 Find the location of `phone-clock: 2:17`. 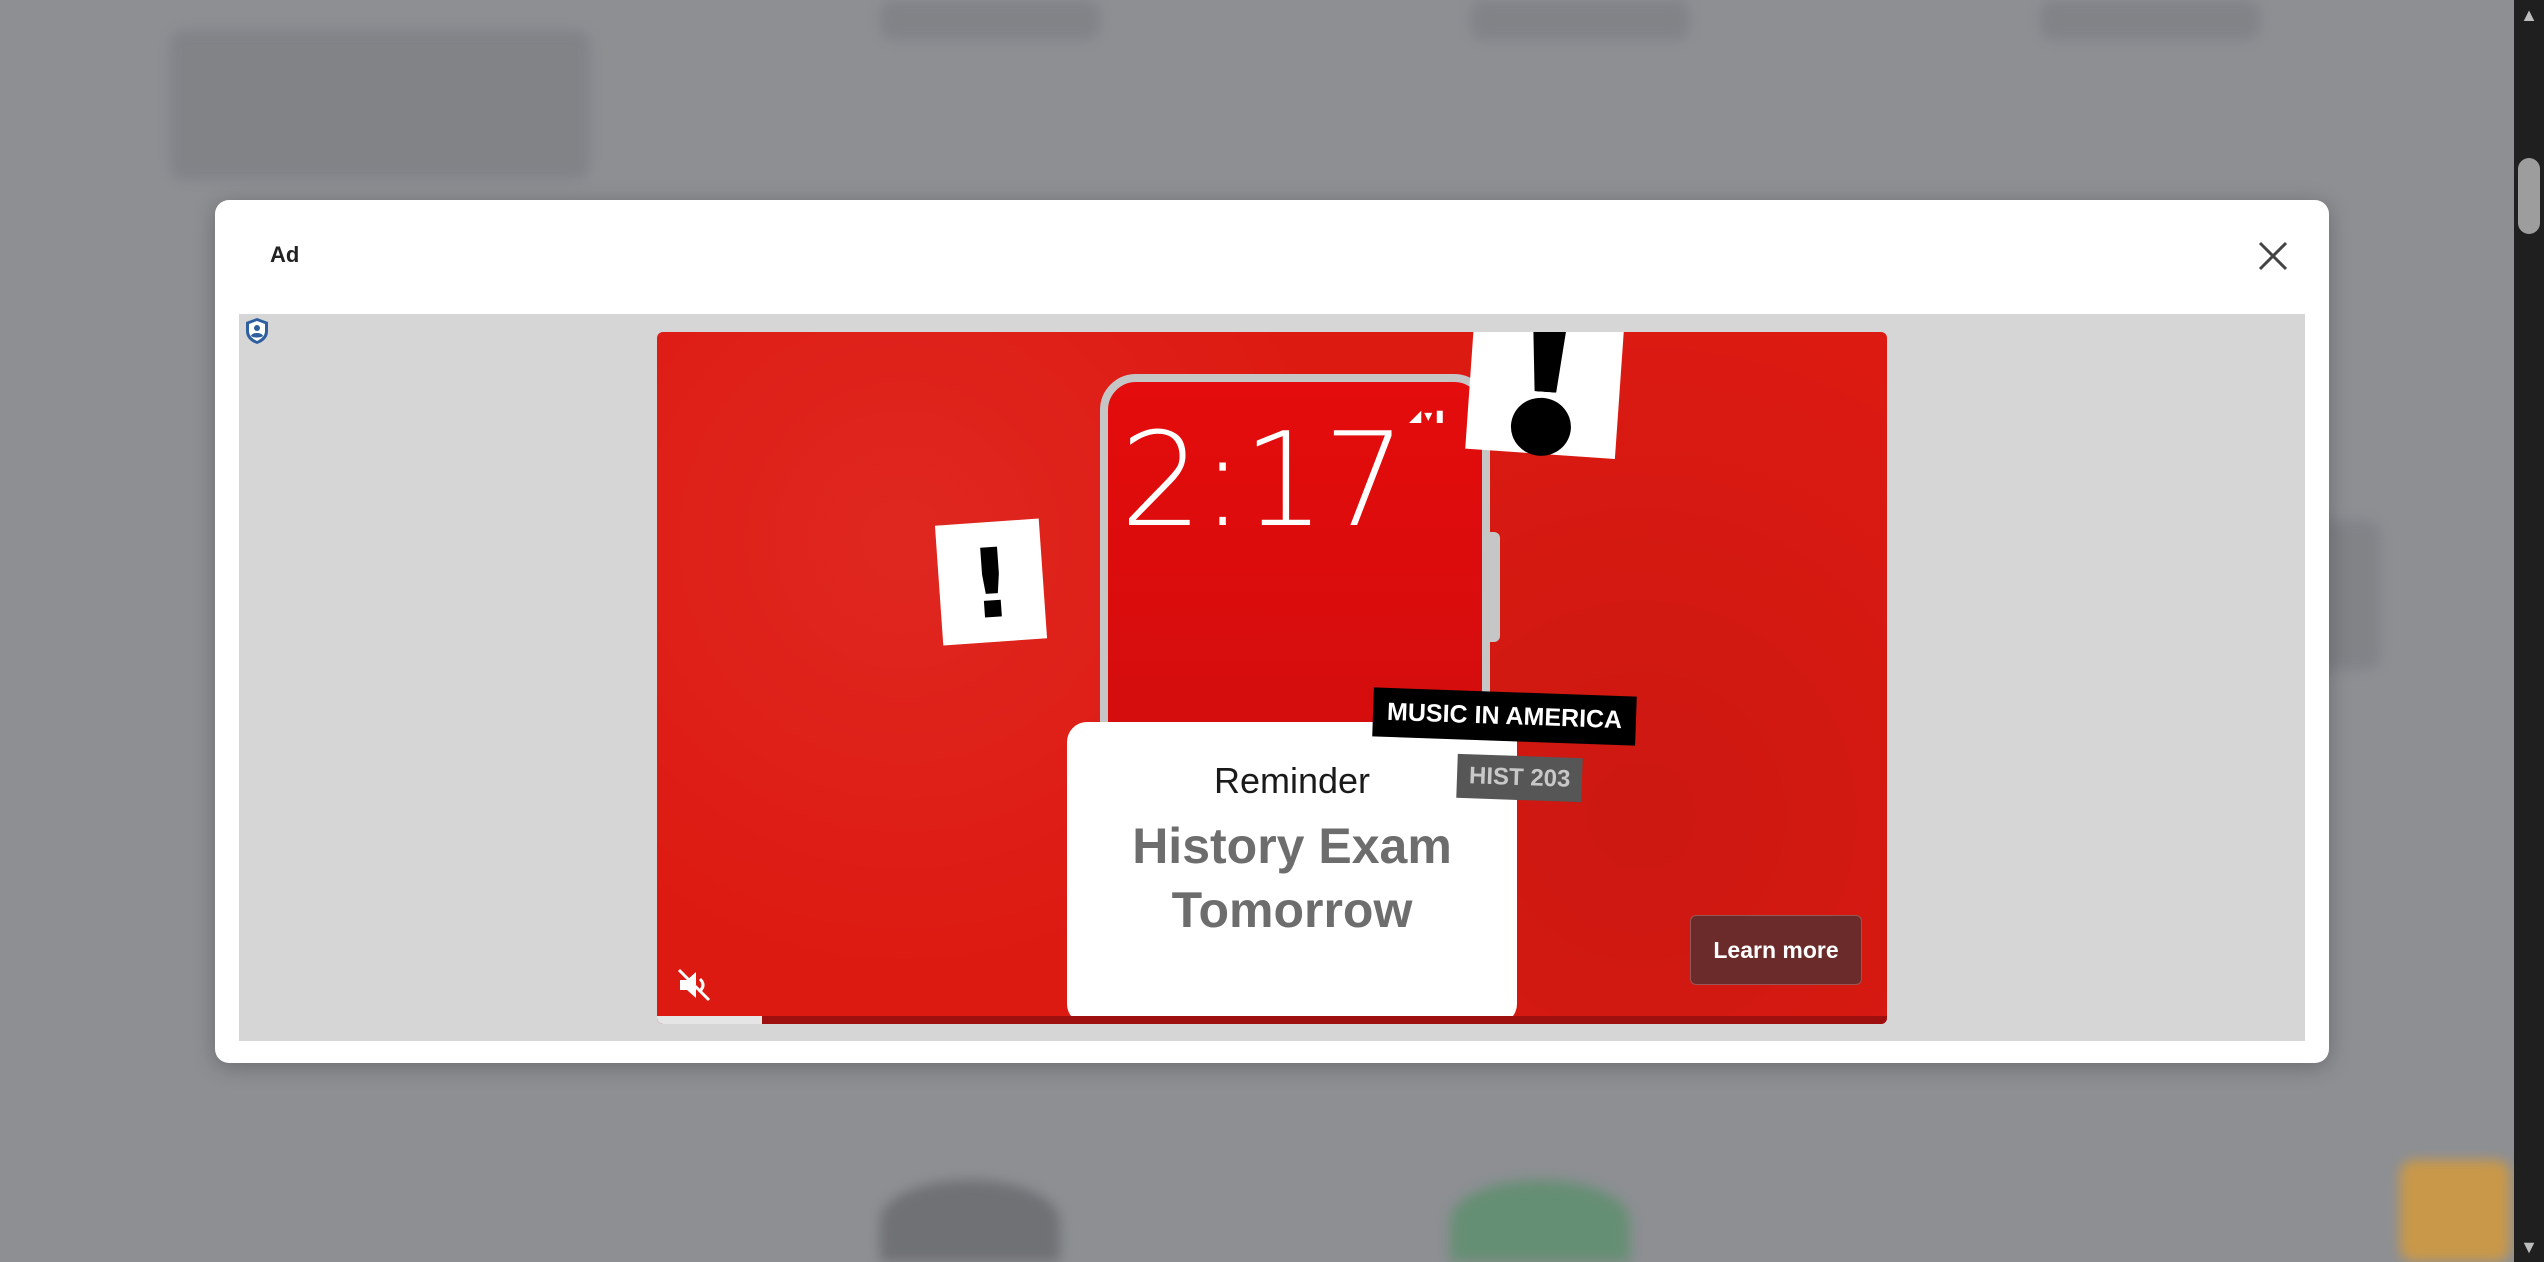

phone-clock: 2:17 is located at coordinates (1263, 480).